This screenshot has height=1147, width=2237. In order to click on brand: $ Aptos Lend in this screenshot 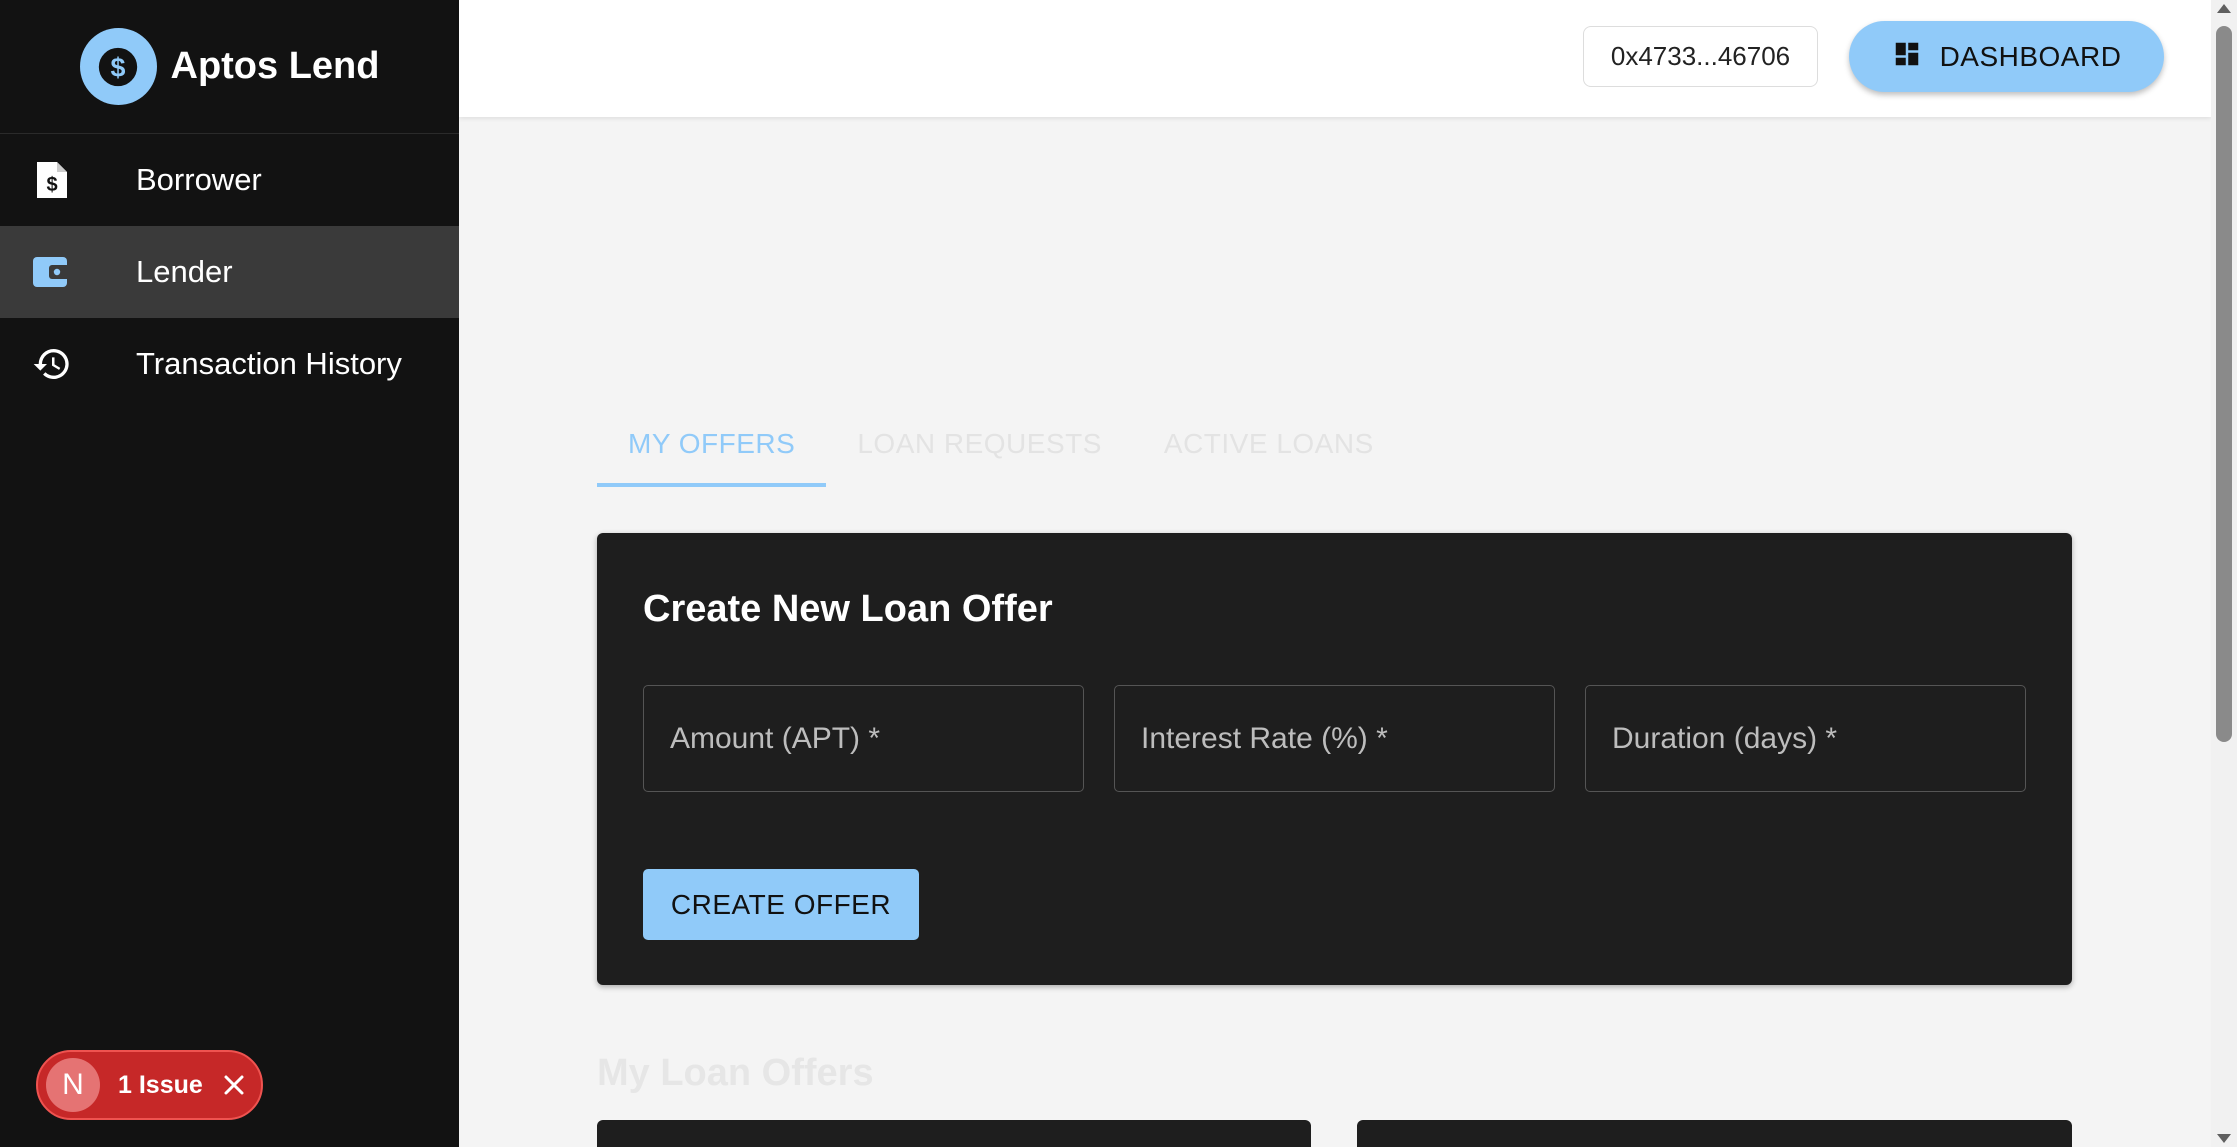, I will do `click(229, 67)`.